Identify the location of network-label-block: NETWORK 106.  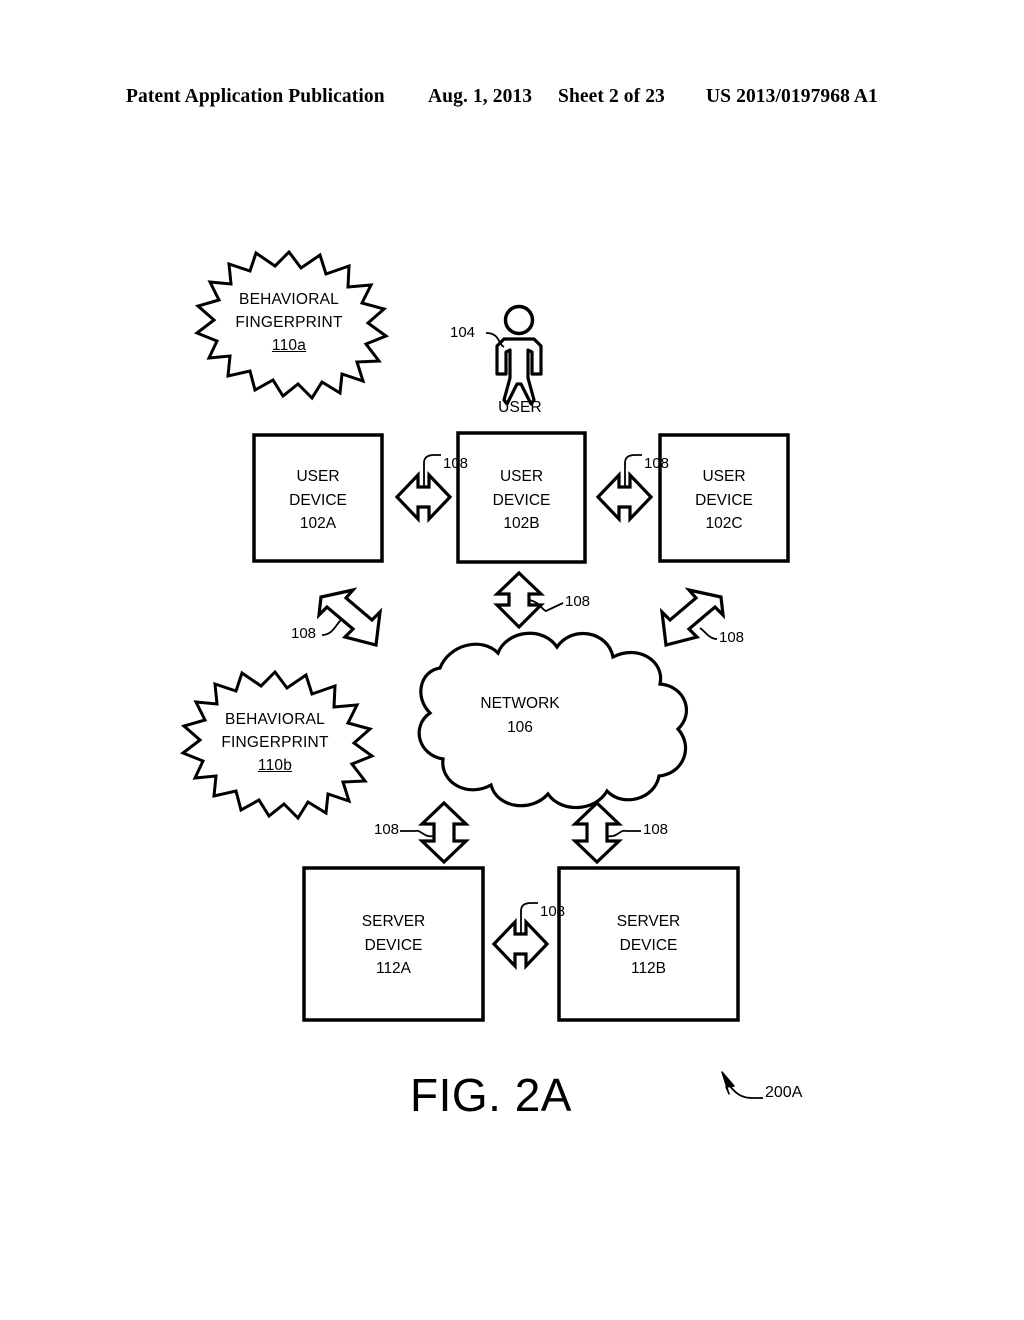
(520, 715).